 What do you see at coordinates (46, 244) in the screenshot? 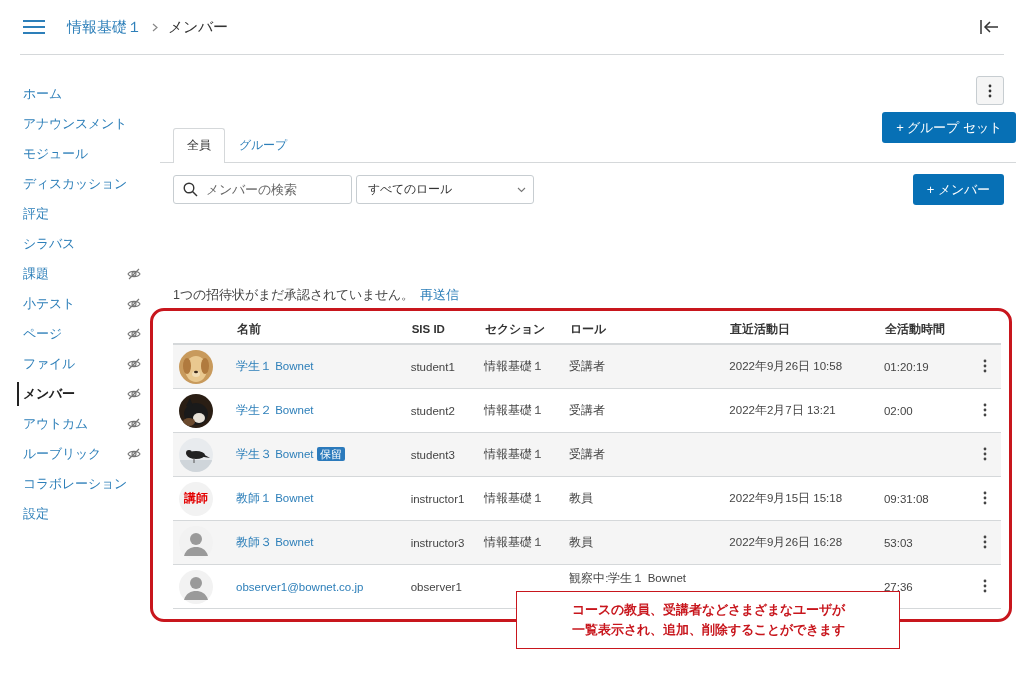
I see `sidebar-item: シラバス` at bounding box center [46, 244].